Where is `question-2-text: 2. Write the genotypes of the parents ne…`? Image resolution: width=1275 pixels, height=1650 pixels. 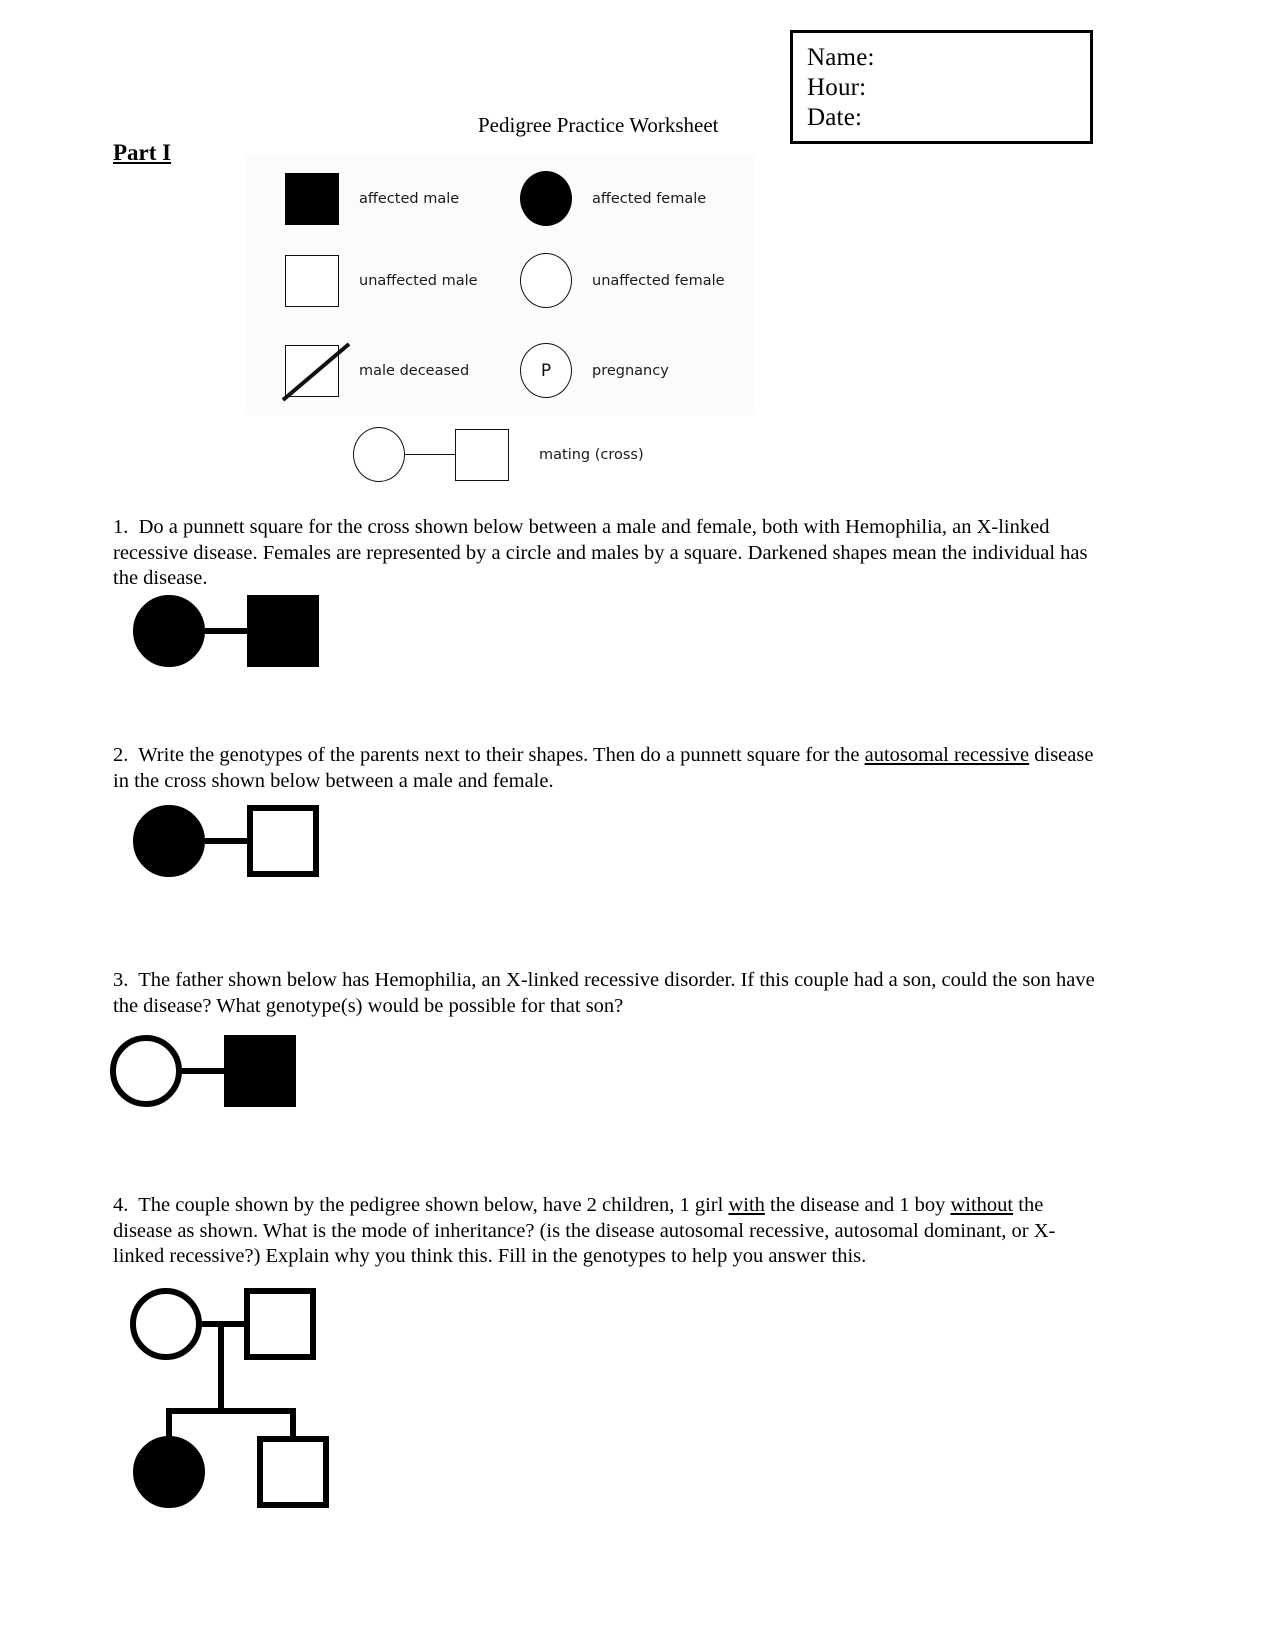
question-2-text: 2. Write the genotypes of the parents ne… is located at coordinates (605, 768).